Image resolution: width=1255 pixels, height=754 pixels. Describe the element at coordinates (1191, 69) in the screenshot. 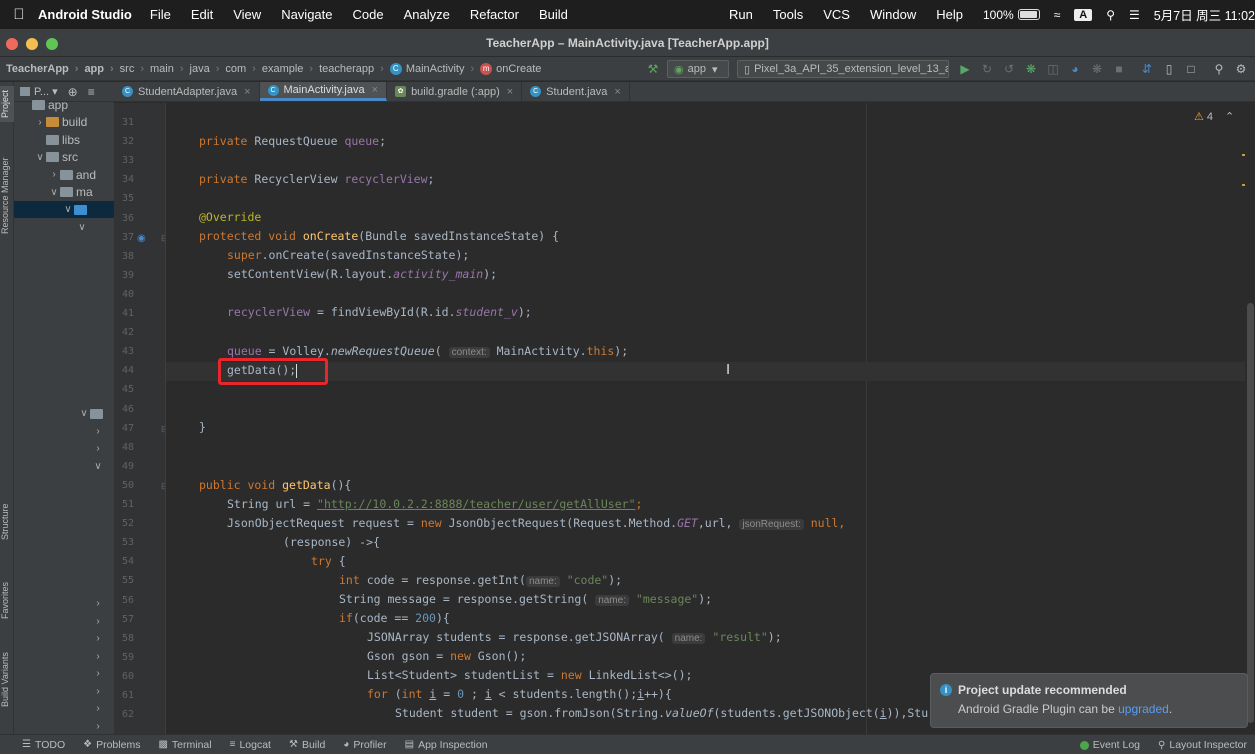

I see `sdk-manager-icon: □` at that location.